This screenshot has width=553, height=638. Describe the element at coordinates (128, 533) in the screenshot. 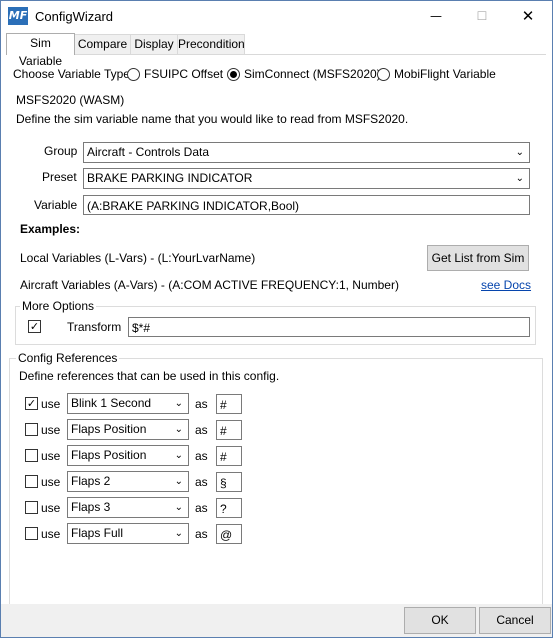

I see `reference-select: Flaps Full ⌄` at that location.